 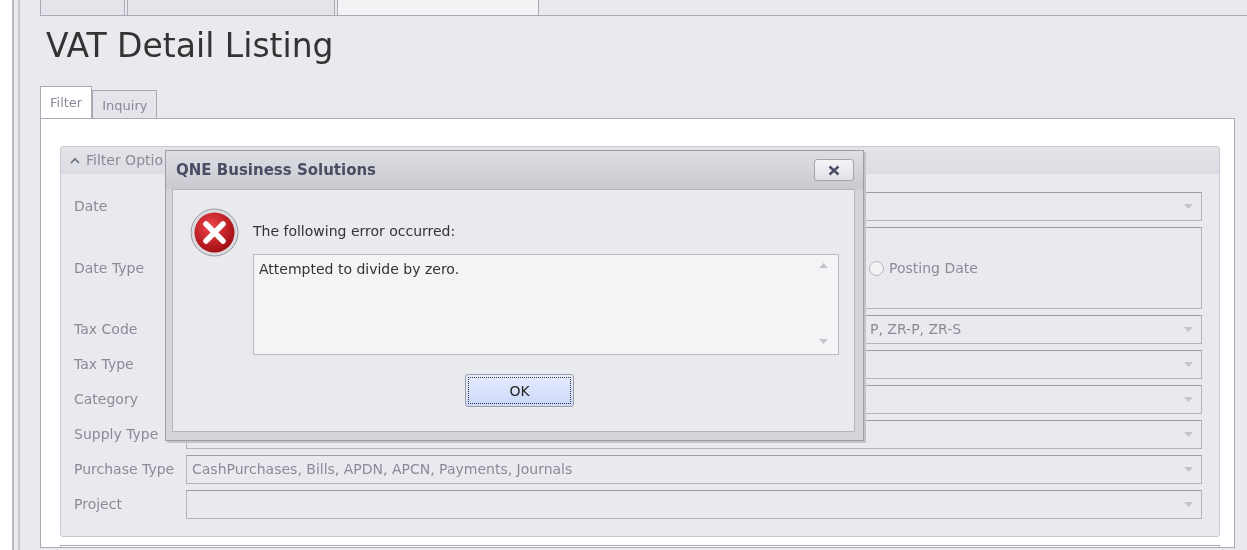 I want to click on field-label: Category, so click(x=106, y=399).